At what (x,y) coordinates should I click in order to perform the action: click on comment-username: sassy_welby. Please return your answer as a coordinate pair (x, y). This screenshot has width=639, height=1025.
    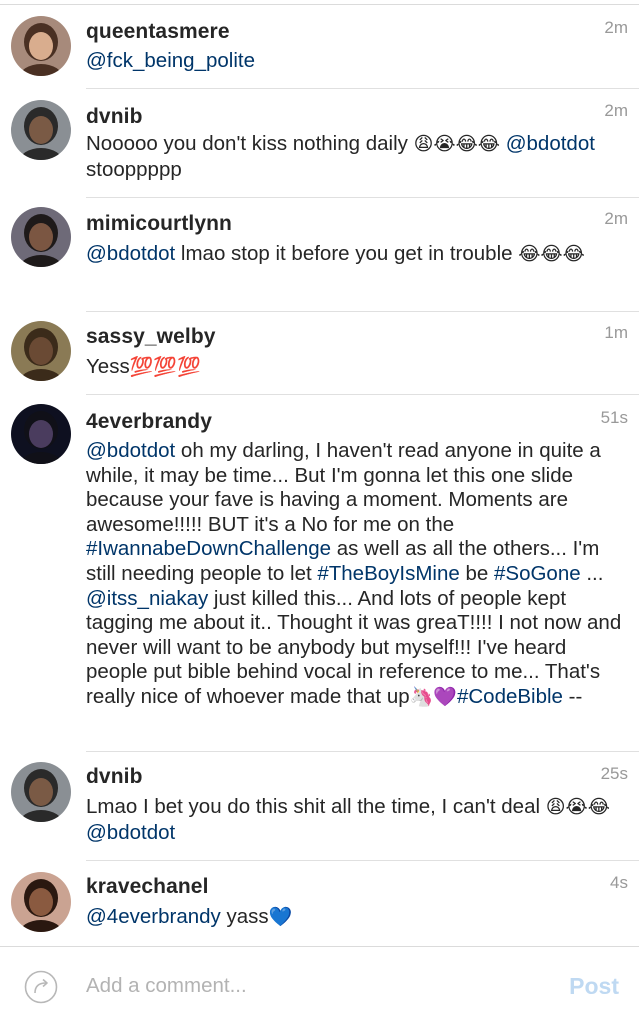
    Looking at the image, I should click on (151, 337).